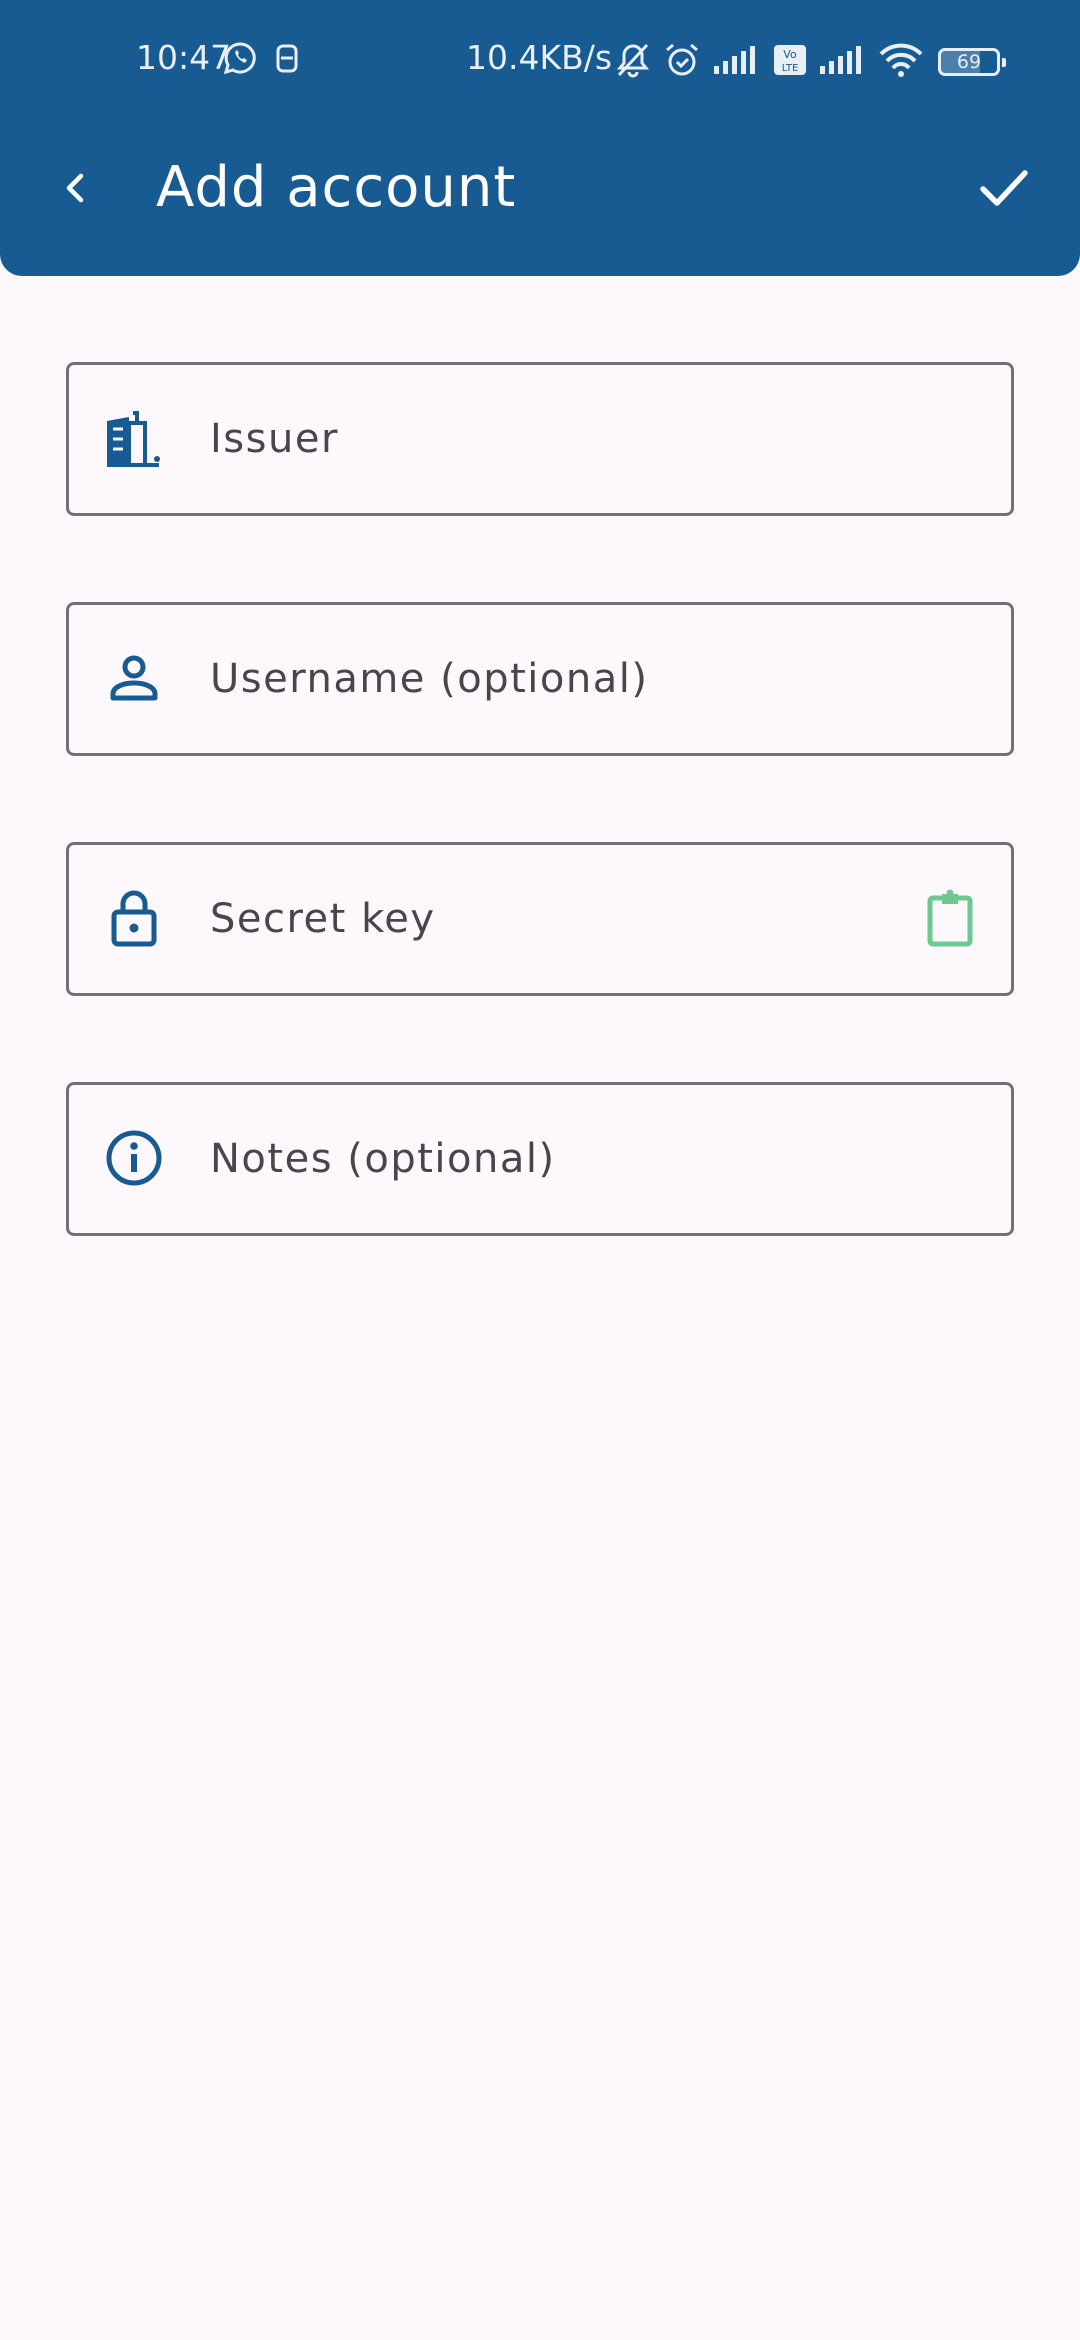 Image resolution: width=1080 pixels, height=2340 pixels. I want to click on whatsapp-icon, so click(240, 60).